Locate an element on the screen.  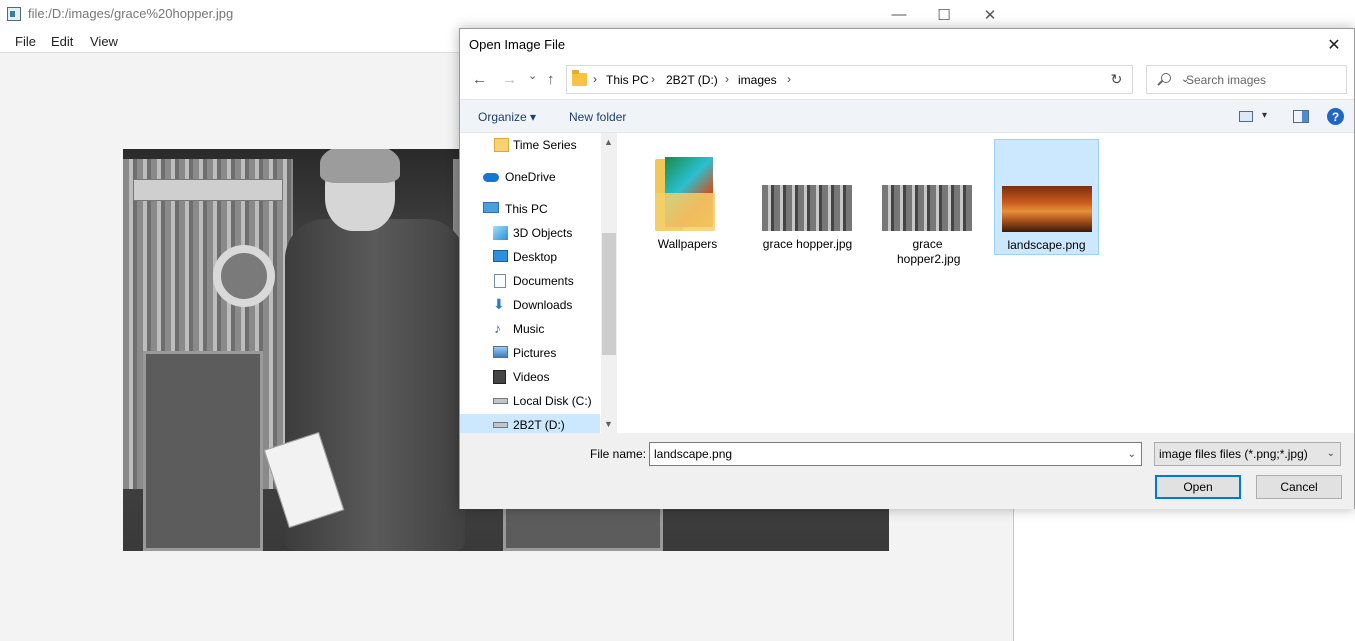
filename-input: landscape.png ⌄ is located at coordinates (895, 454).